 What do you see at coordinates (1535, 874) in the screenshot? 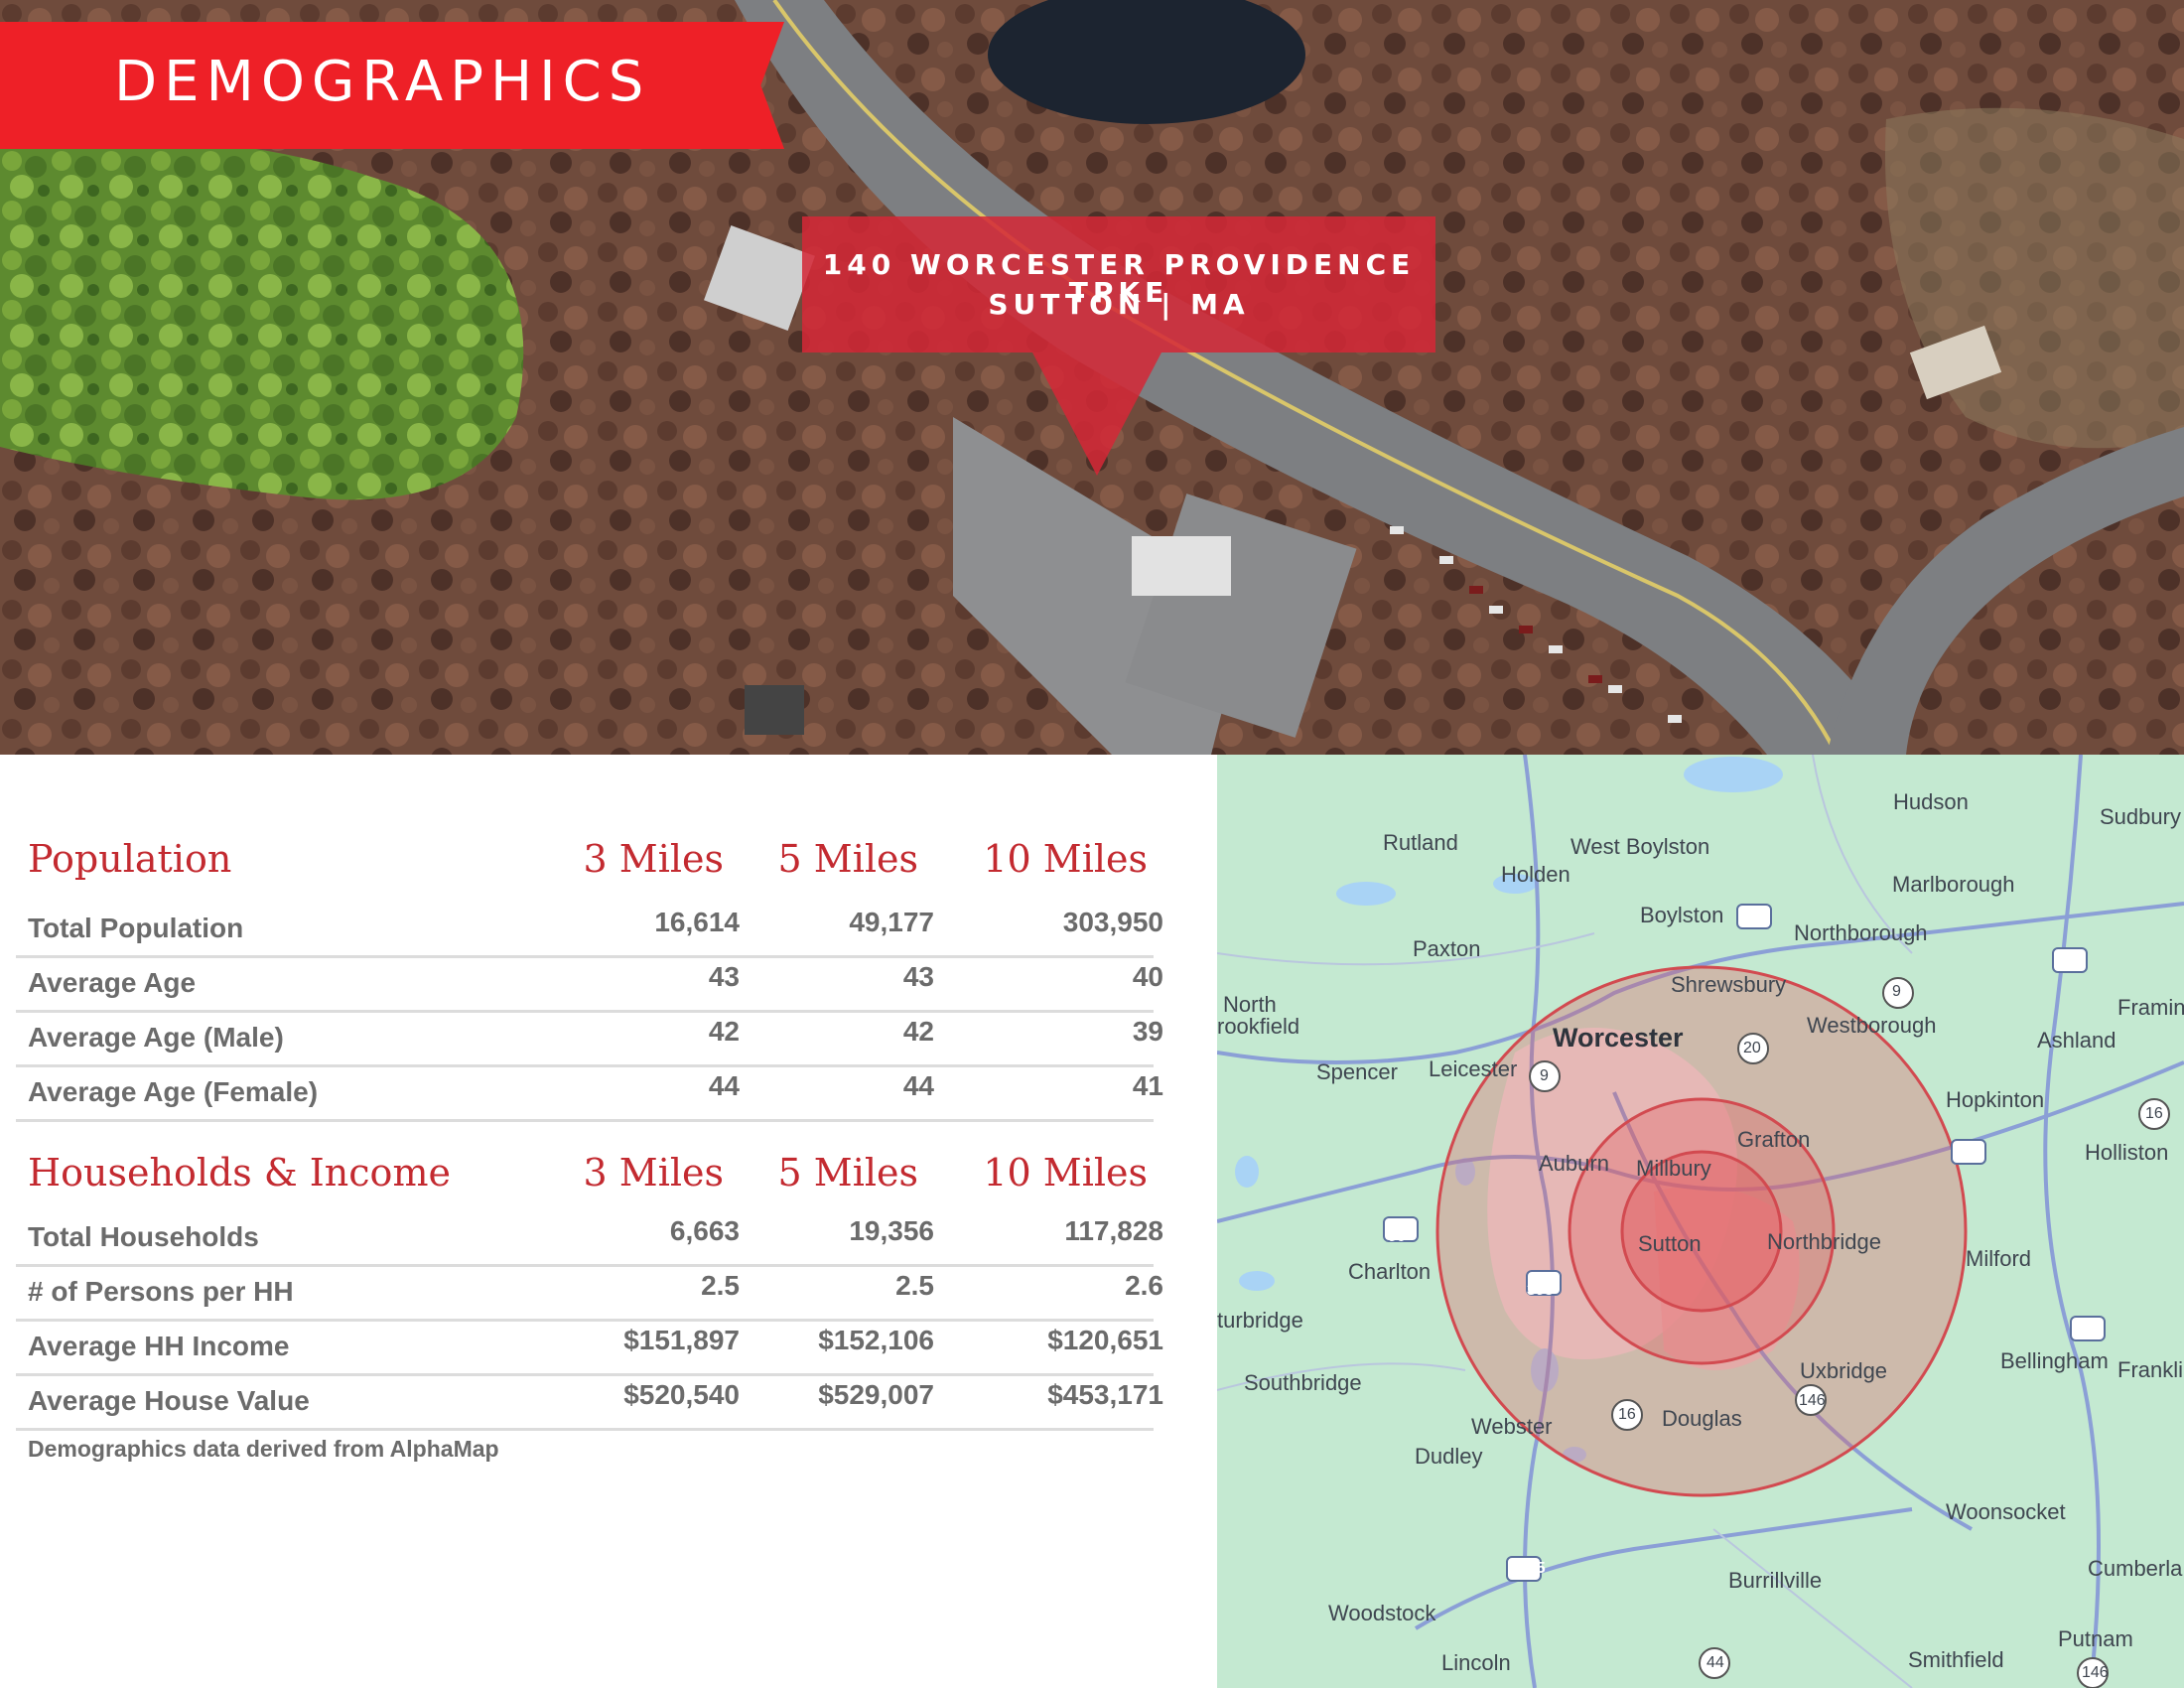
I see `map-label-holden: Holden` at bounding box center [1535, 874].